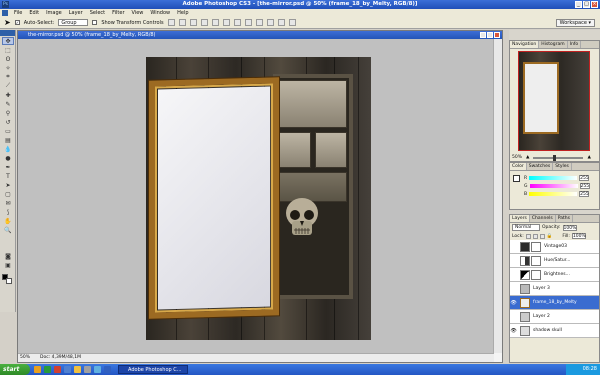 The width and height of the screenshot is (600, 375). Describe the element at coordinates (73, 22) in the screenshot. I see `auto-select-dropdown: Group` at that location.